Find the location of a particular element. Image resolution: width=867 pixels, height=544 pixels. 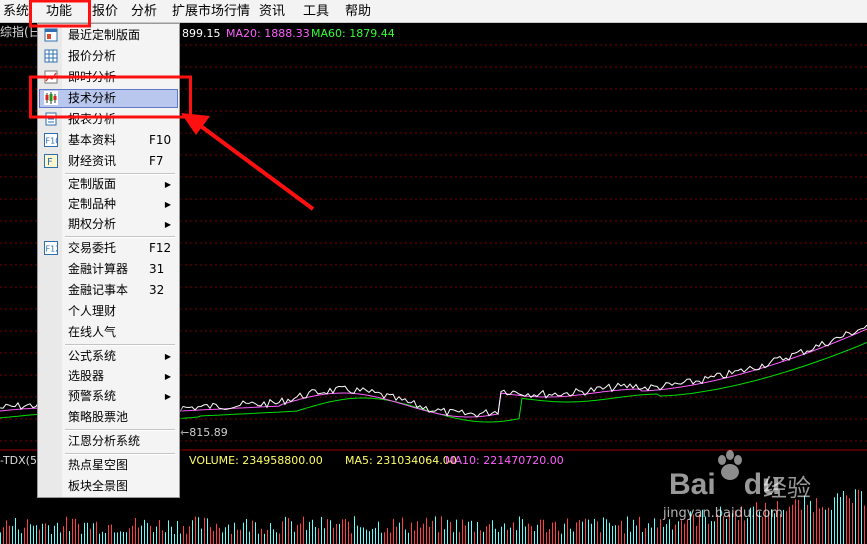

highlight-box-function-menu is located at coordinates (60, 14).